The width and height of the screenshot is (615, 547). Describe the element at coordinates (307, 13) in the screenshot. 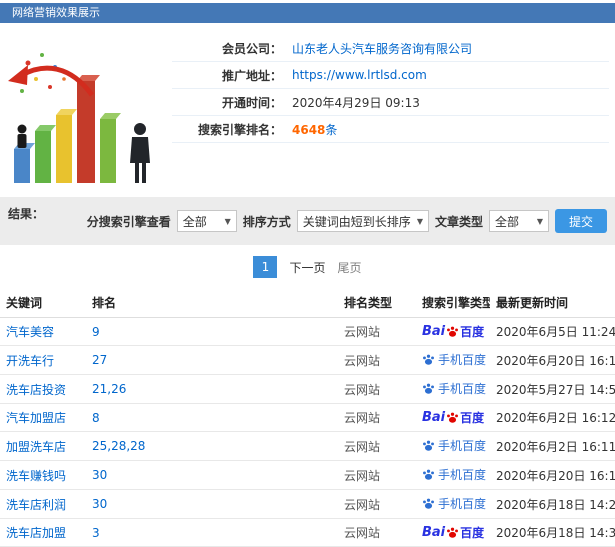

I see `page-header: 网络营销效果展示` at that location.